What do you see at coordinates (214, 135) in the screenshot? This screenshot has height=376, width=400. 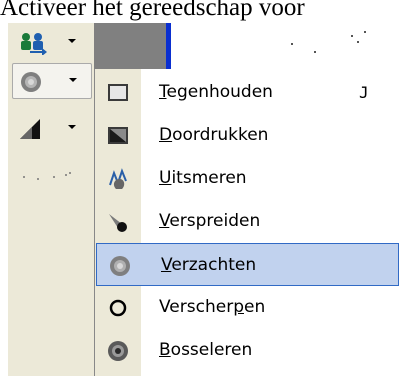 I see `menu-item-label: Doordrukken` at bounding box center [214, 135].